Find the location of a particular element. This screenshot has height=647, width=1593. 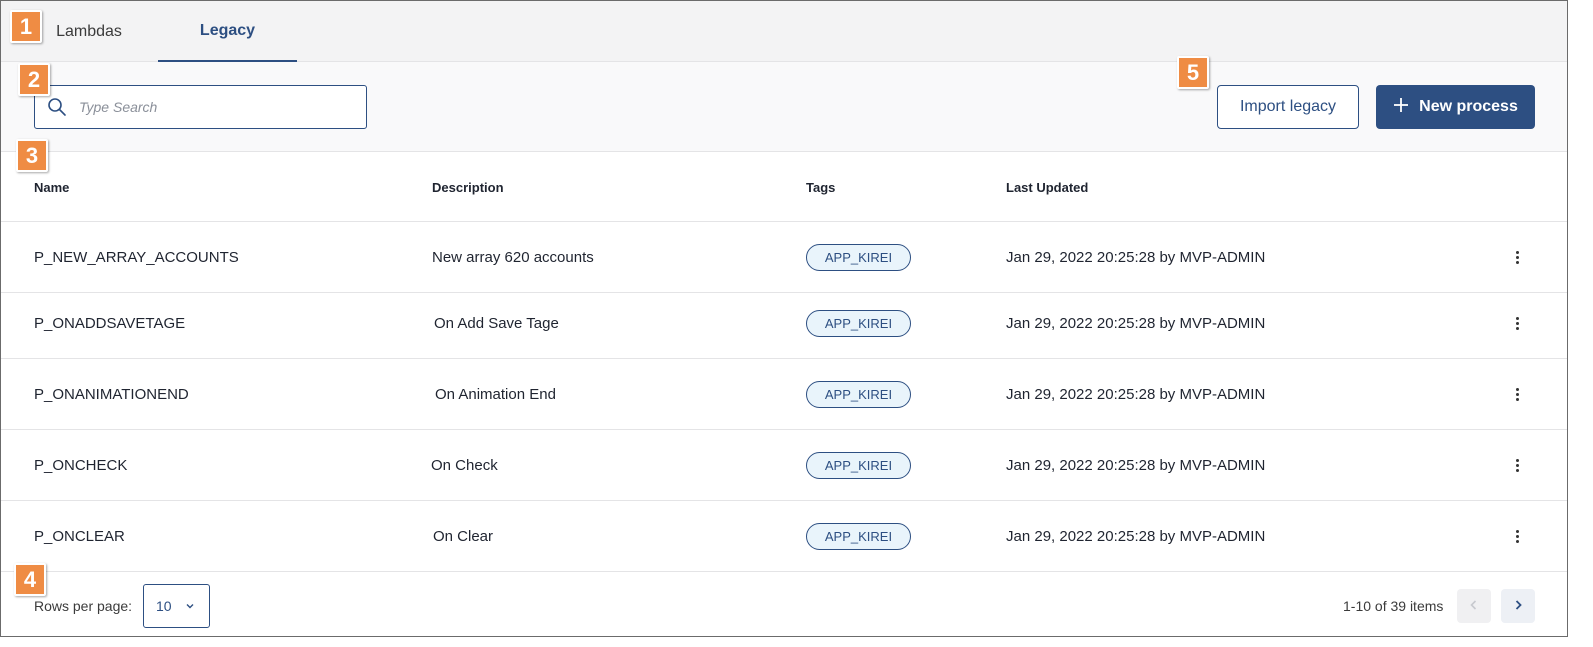

page-range-text: 1-10 of 39 items is located at coordinates (1393, 605).